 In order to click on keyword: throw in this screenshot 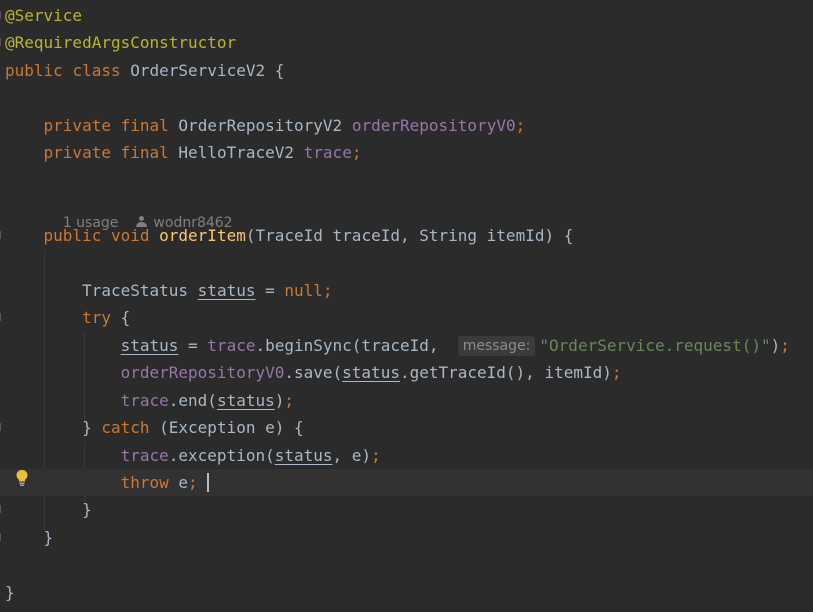, I will do `click(144, 482)`.